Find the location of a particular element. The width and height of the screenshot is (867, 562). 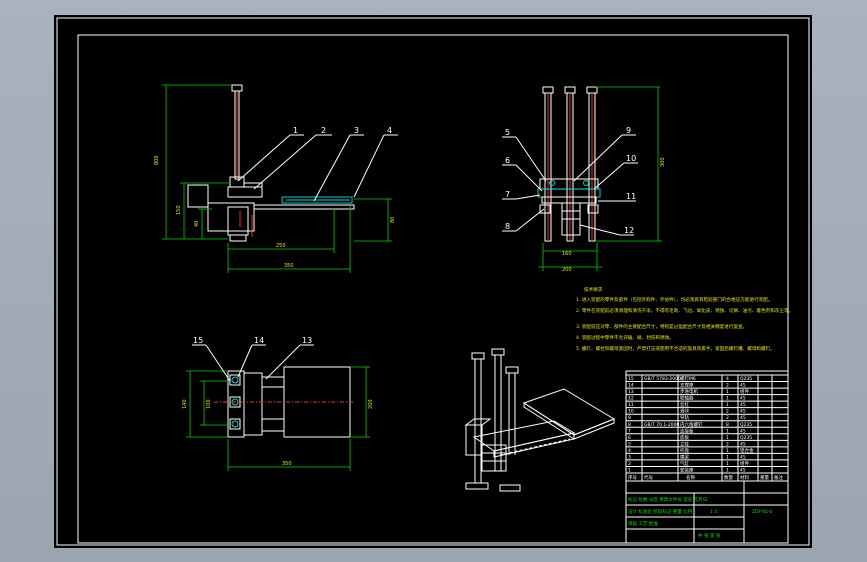

dim-front-total-width: 350 is located at coordinates (289, 266).